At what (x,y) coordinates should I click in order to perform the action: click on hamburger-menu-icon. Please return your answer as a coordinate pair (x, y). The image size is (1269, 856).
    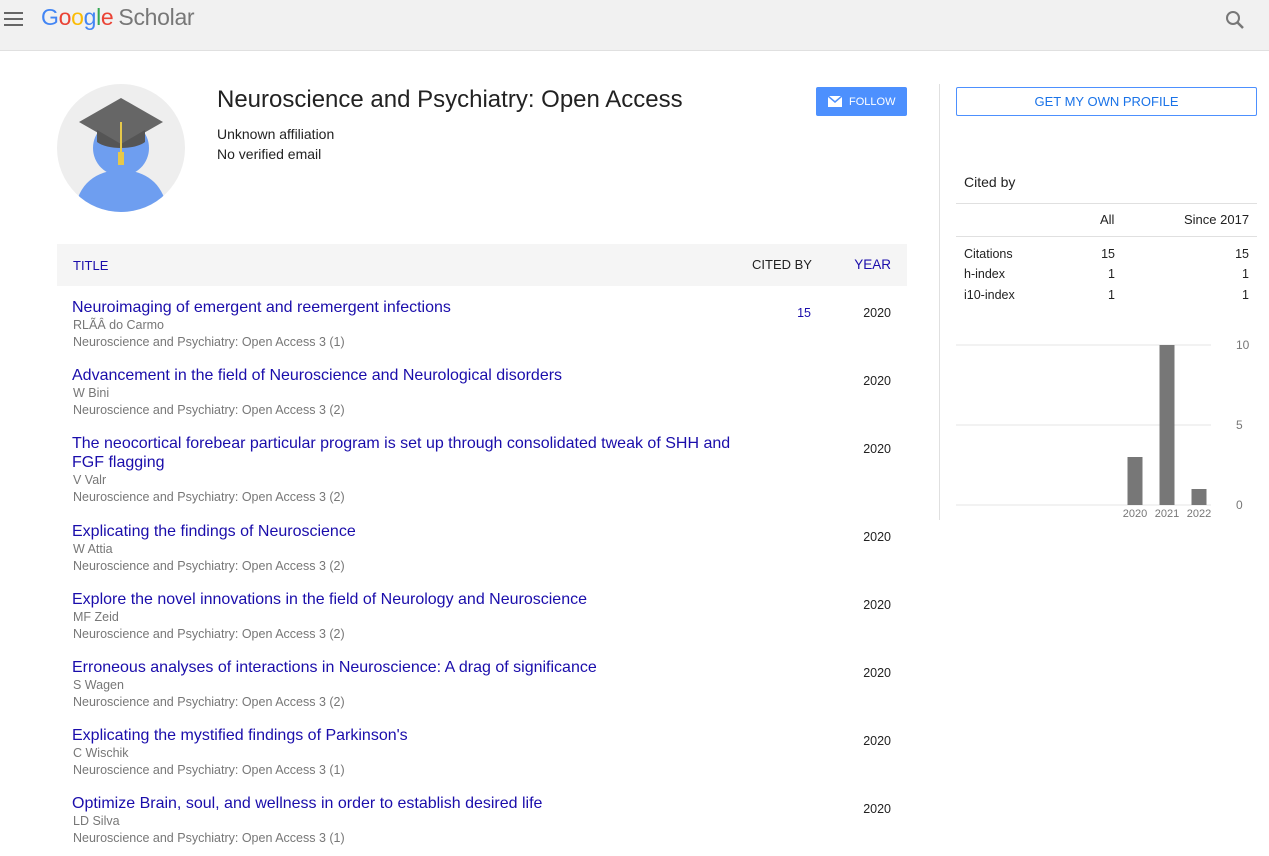
    Looking at the image, I should click on (14, 19).